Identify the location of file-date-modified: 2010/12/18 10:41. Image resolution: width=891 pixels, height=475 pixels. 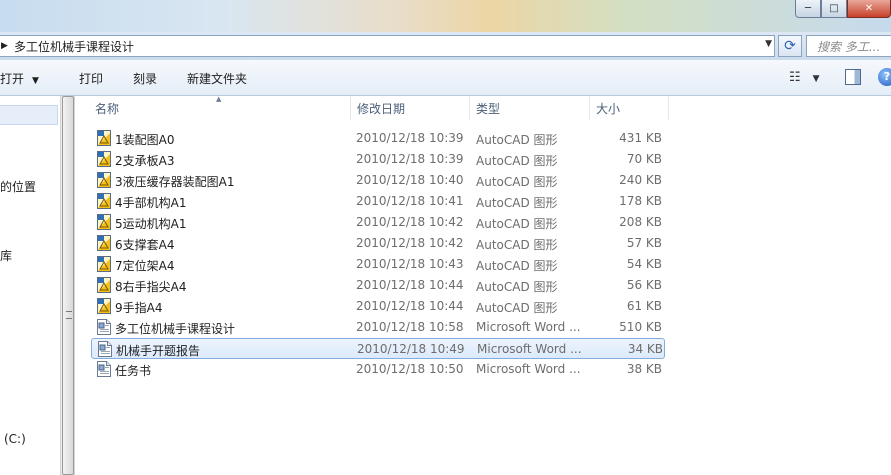
(410, 201).